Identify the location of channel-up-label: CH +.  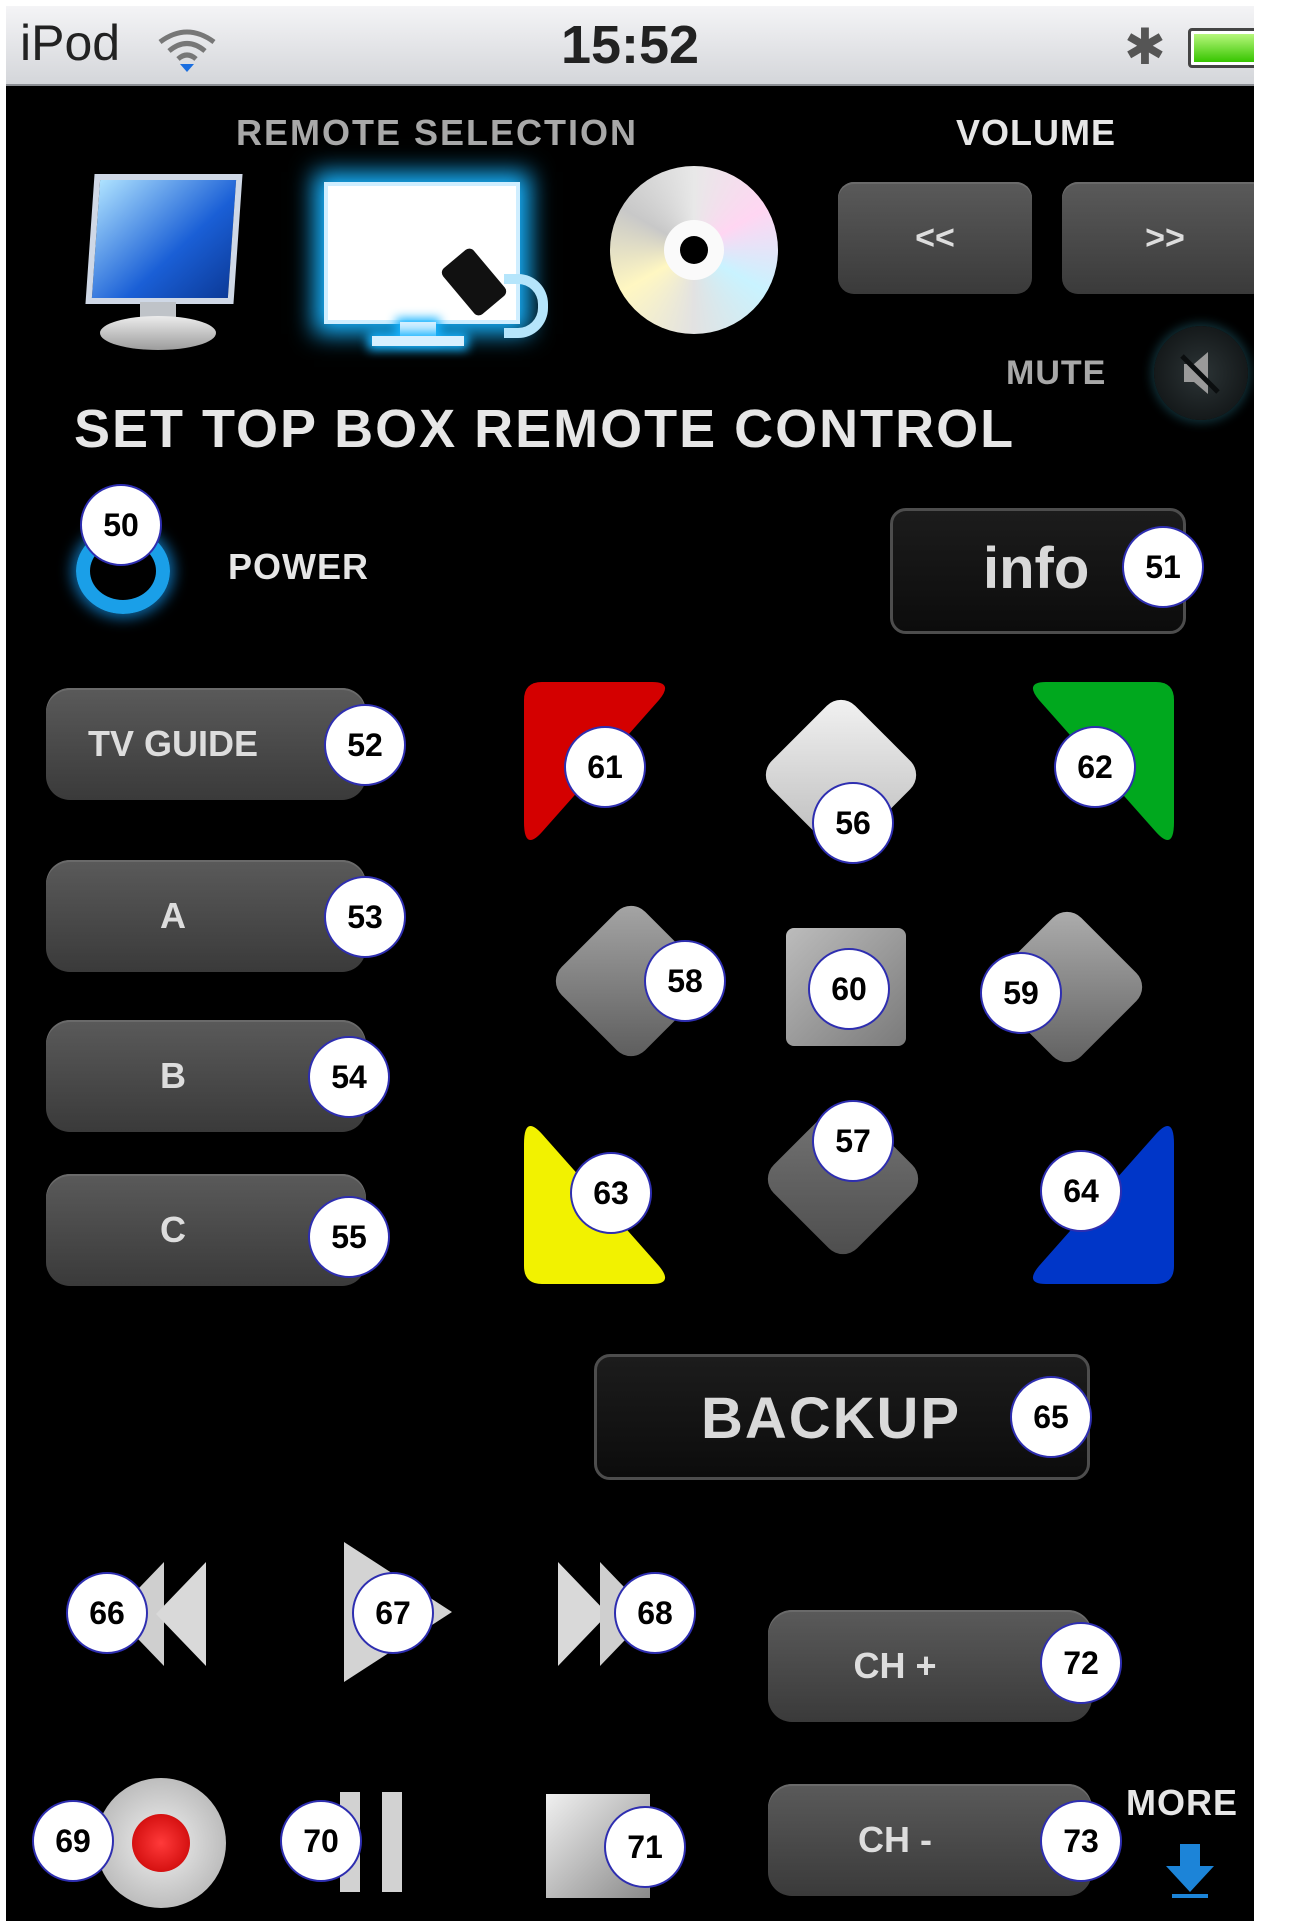
(895, 1665).